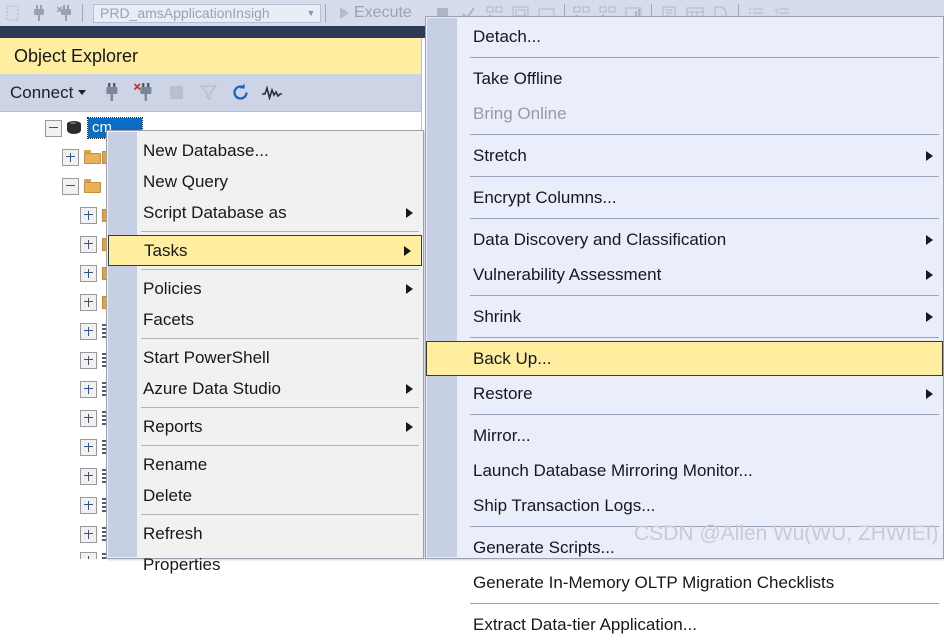 The width and height of the screenshot is (944, 642). Describe the element at coordinates (684, 155) in the screenshot. I see `submenu-item-stretch: Stretch` at that location.